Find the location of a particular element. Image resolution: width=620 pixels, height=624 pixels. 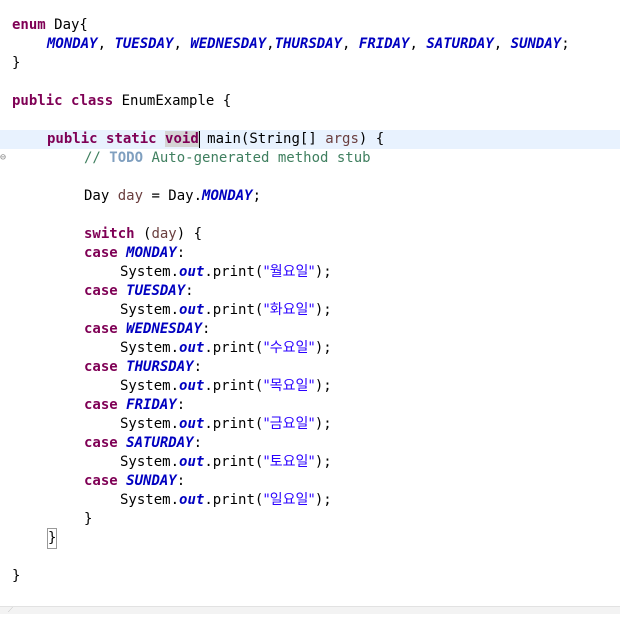

code-line-enum-close: } is located at coordinates (310, 63).